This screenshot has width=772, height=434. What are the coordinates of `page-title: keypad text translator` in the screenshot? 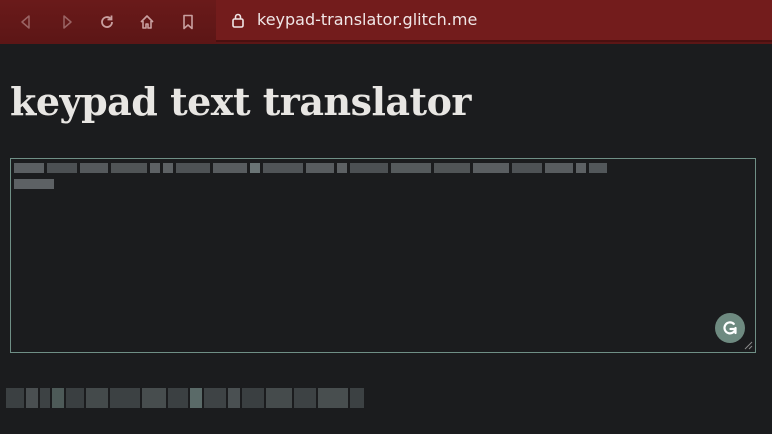 It's located at (240, 101).